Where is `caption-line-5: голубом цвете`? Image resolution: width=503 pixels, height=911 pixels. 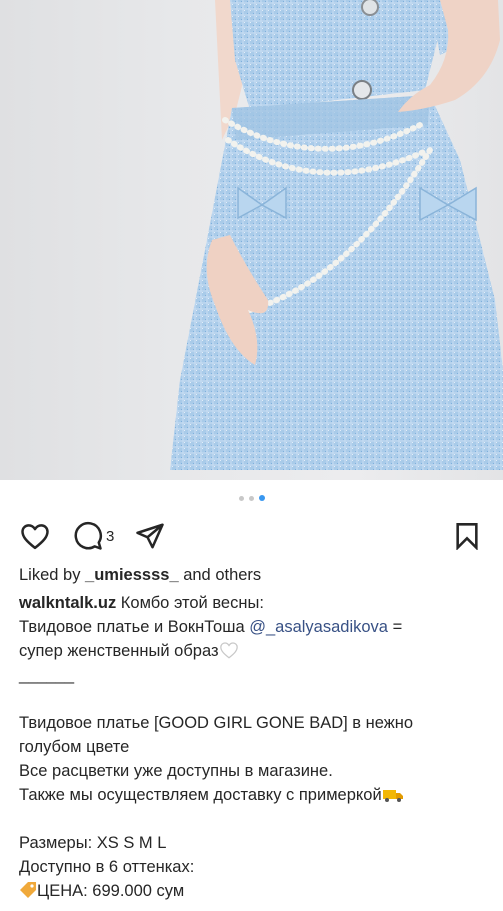 caption-line-5: голубом цвете is located at coordinates (74, 747).